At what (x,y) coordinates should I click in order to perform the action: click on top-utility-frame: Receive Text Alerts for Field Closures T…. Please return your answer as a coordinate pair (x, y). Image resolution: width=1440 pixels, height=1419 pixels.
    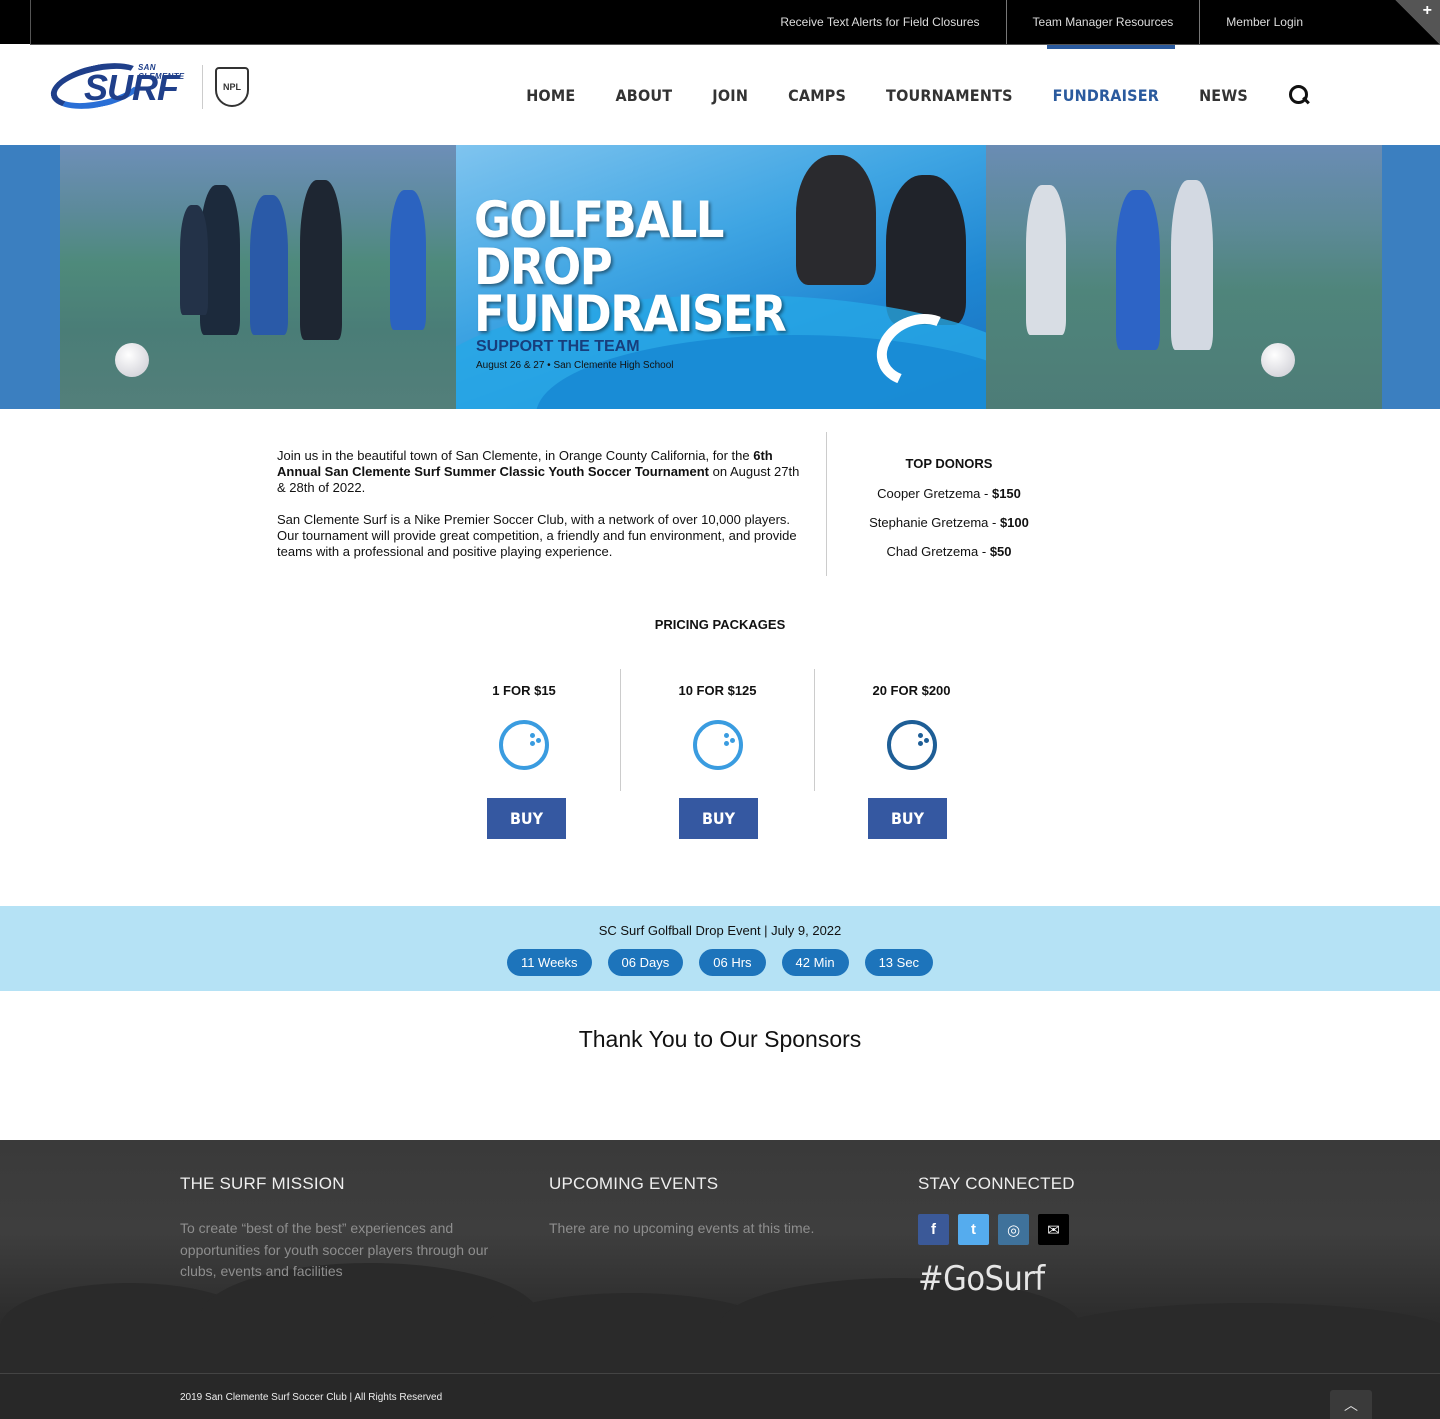
    Looking at the image, I should click on (735, 22).